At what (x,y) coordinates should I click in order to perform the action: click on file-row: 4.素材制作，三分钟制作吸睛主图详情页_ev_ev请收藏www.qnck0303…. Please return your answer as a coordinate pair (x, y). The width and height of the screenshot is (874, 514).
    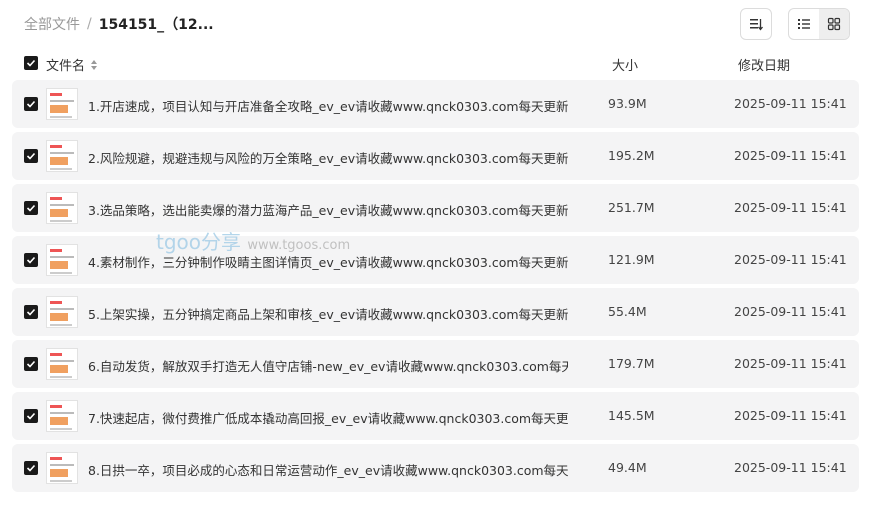
    Looking at the image, I should click on (435, 260).